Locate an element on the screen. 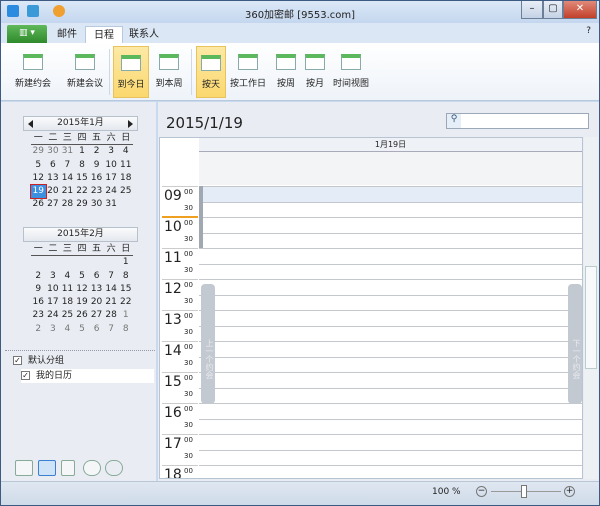 Image resolution: width=600 pixels, height=506 pixels. vertical-scrollbar is located at coordinates (591, 308).